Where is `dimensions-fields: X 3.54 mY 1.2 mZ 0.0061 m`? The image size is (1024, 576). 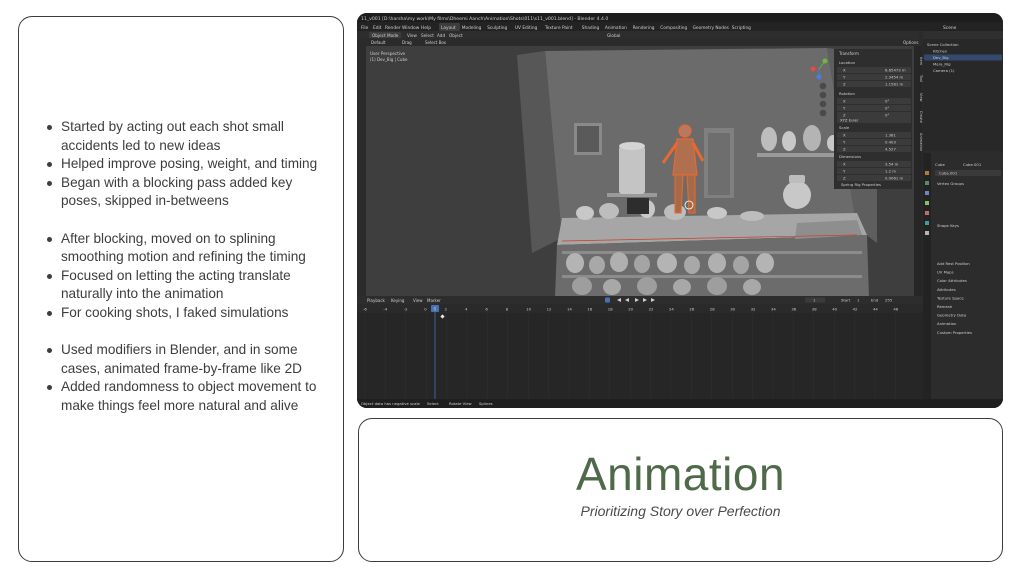
dimensions-fields: X 3.54 mY 1.2 mZ 0.0061 m is located at coordinates (874, 171).